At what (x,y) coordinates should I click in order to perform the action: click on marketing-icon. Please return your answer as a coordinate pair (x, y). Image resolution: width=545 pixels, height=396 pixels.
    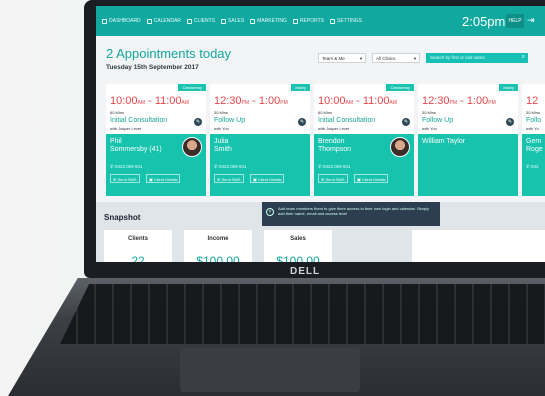
    Looking at the image, I should click on (253, 21).